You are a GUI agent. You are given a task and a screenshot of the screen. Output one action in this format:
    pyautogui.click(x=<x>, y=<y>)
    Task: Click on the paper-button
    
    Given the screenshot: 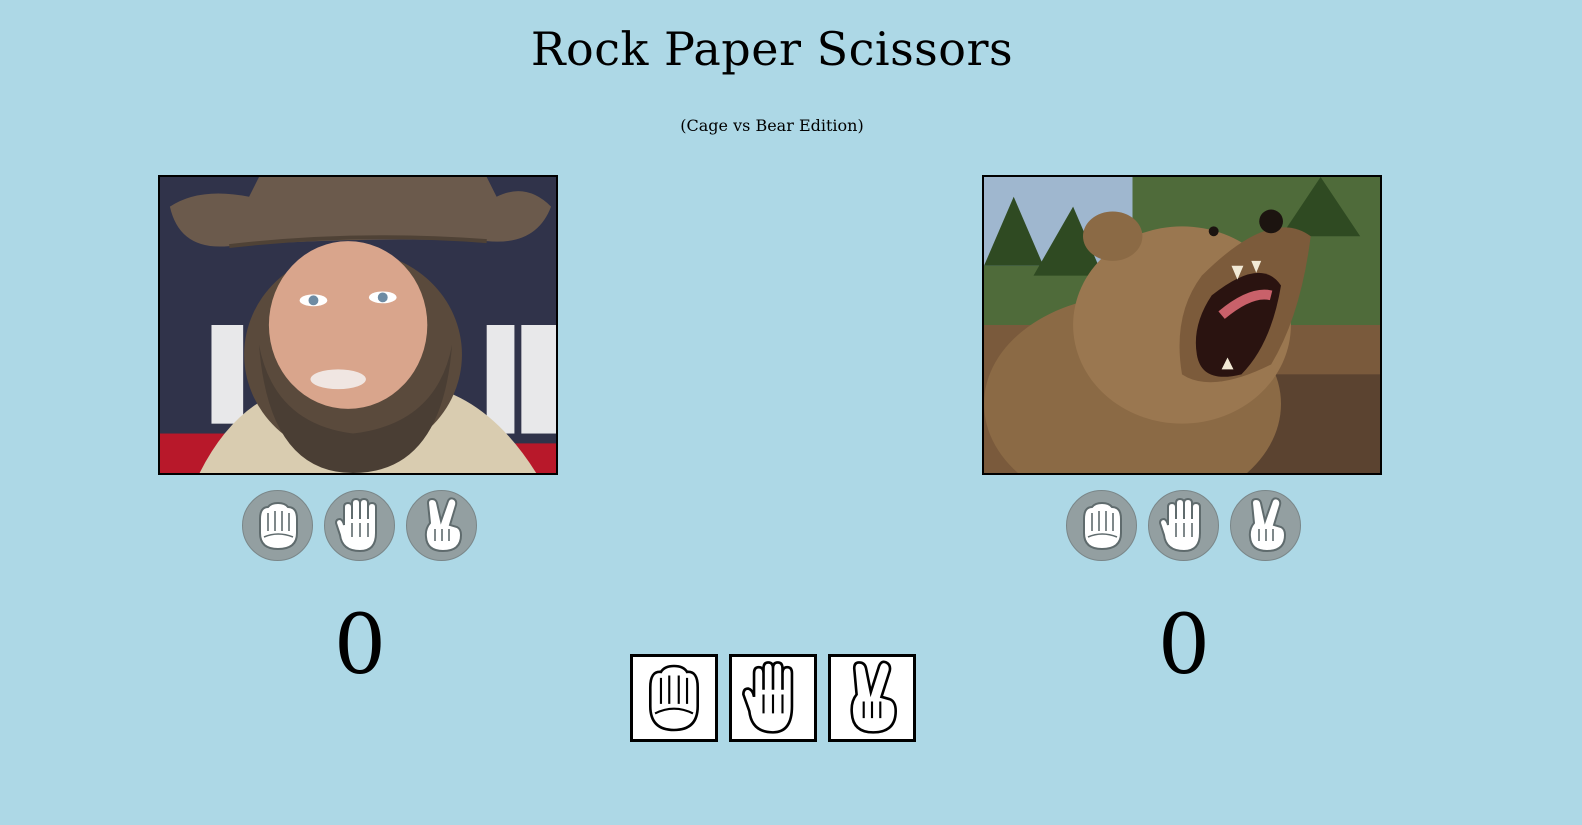 What is the action you would take?
    pyautogui.click(x=773, y=698)
    